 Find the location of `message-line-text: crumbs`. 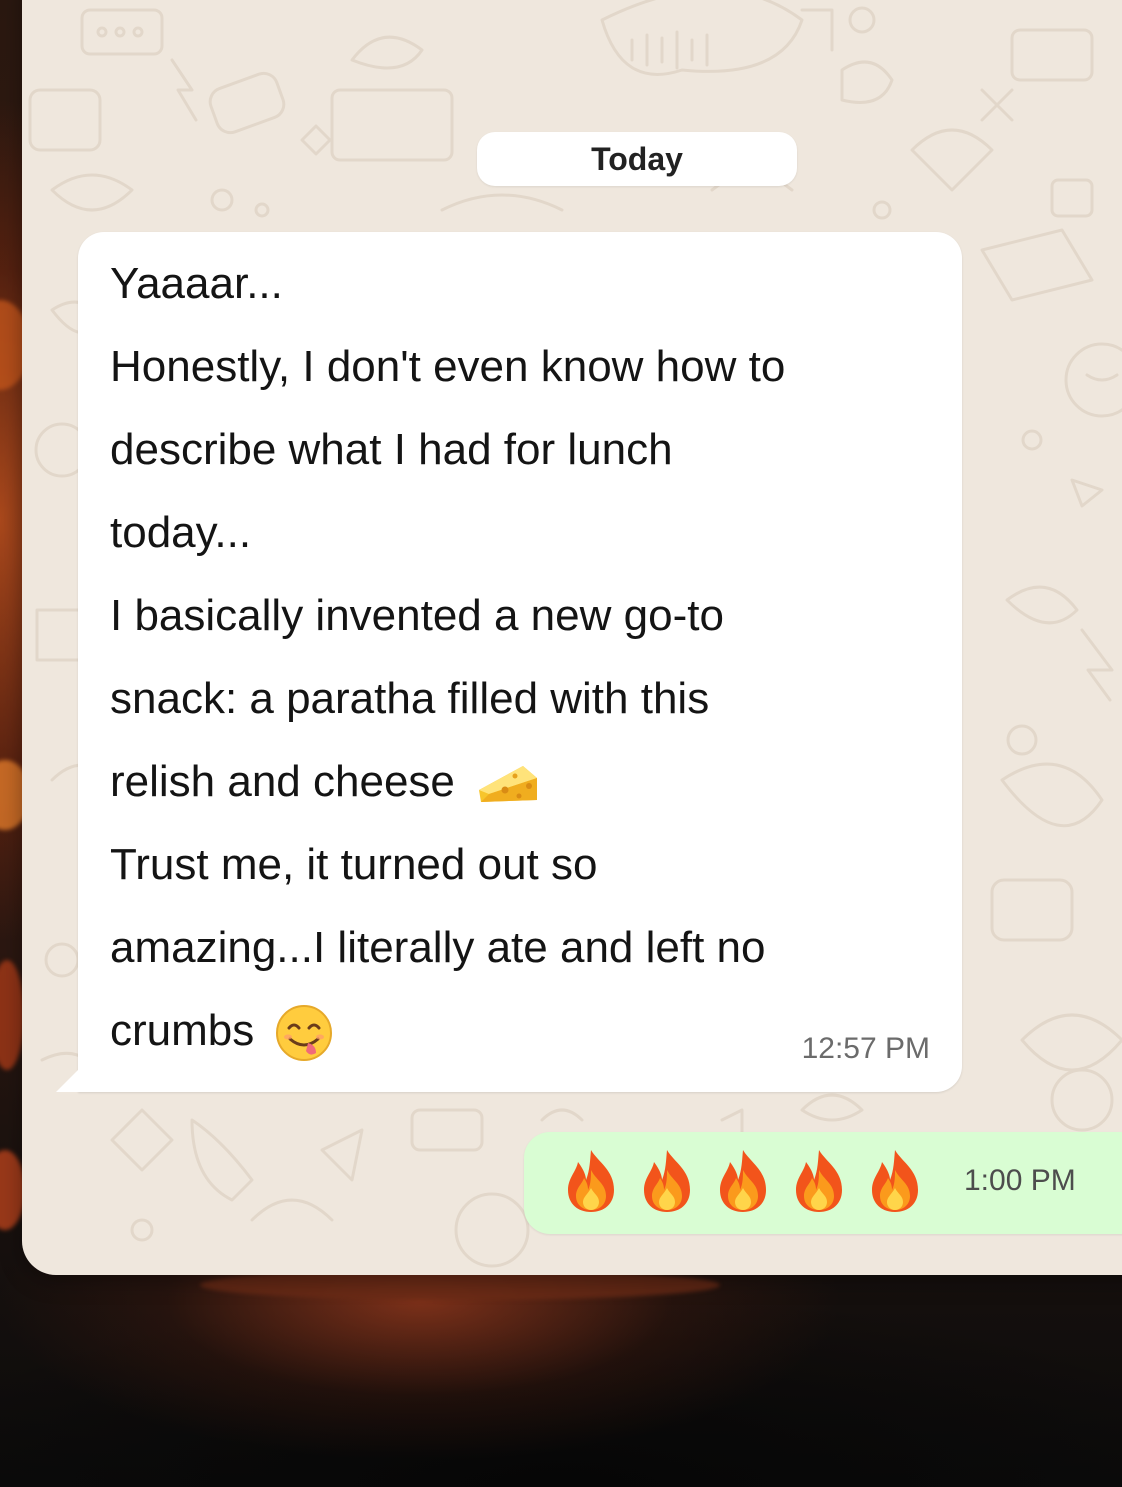

message-line-text: crumbs is located at coordinates (182, 1030).